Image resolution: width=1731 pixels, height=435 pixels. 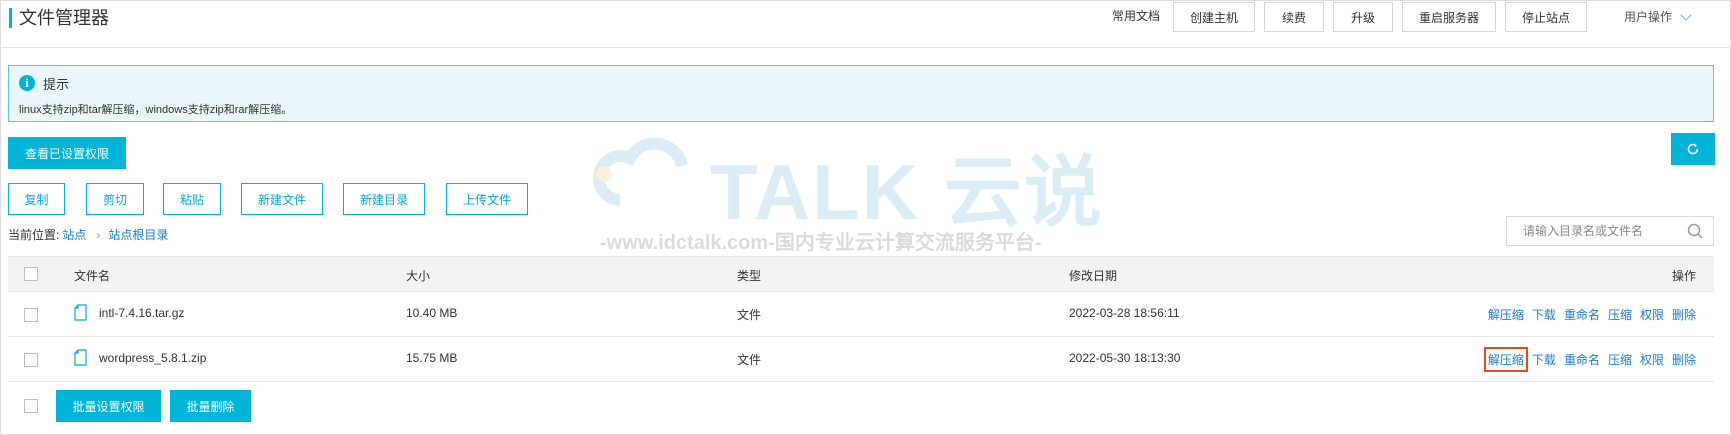 I want to click on common-docs-link: 常用文档, so click(x=1136, y=15).